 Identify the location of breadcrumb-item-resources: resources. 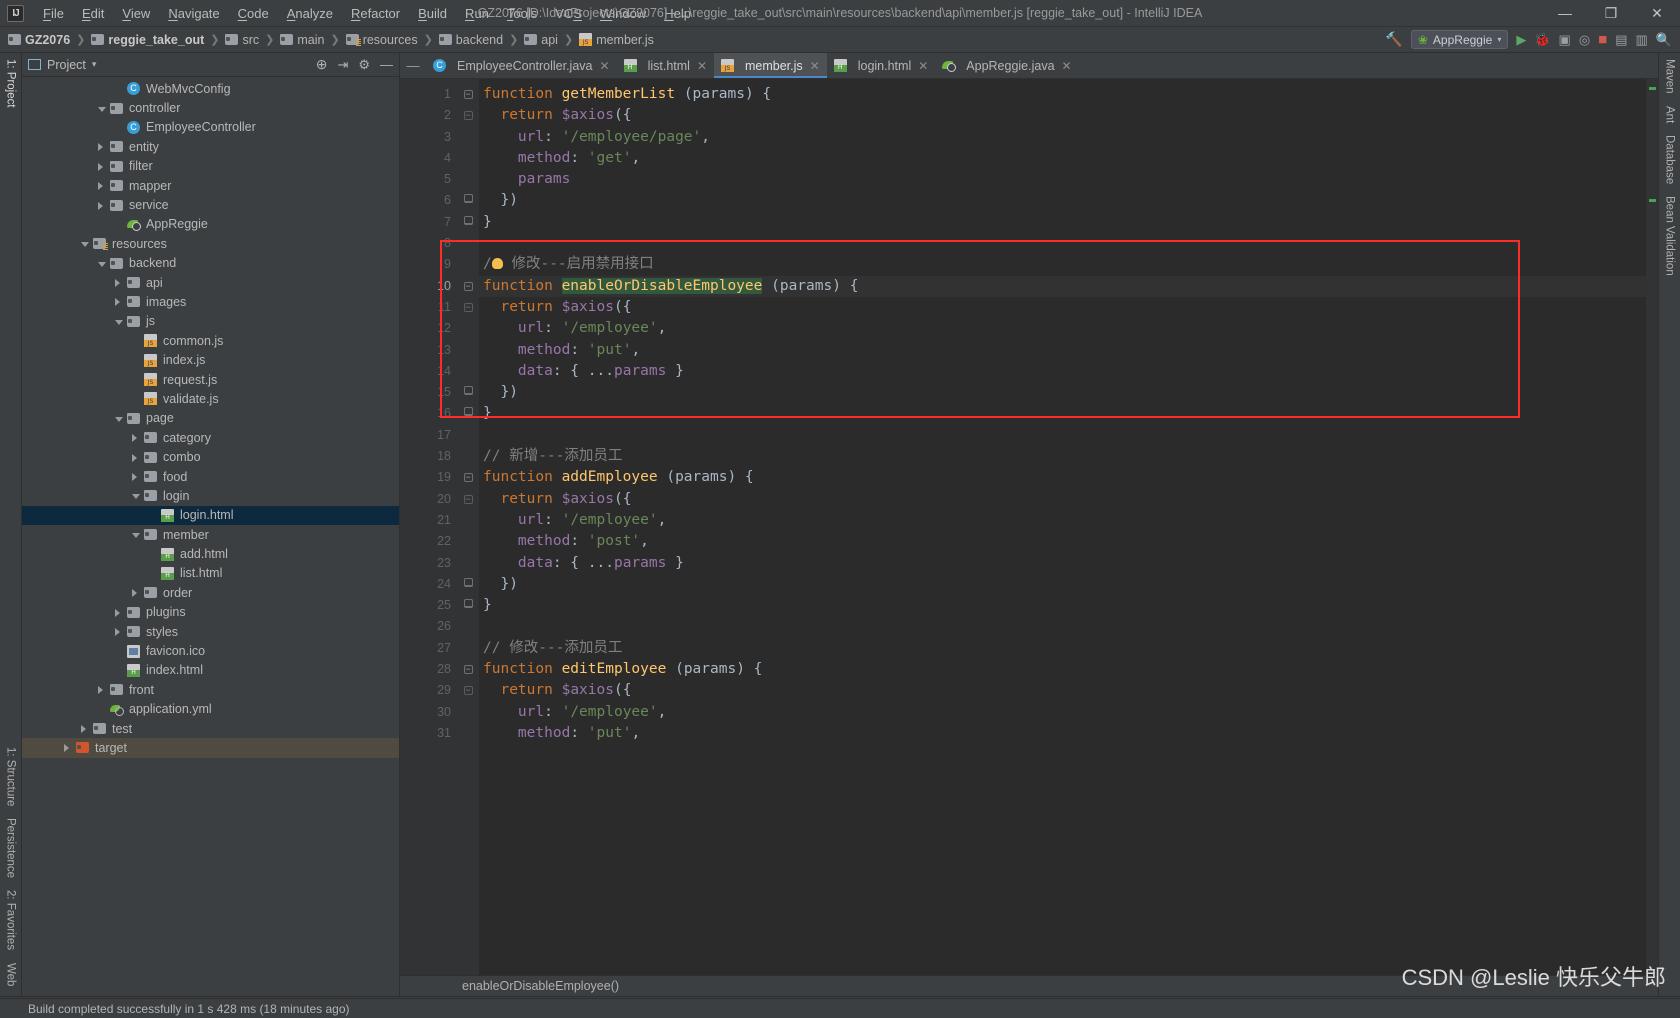
(382, 40).